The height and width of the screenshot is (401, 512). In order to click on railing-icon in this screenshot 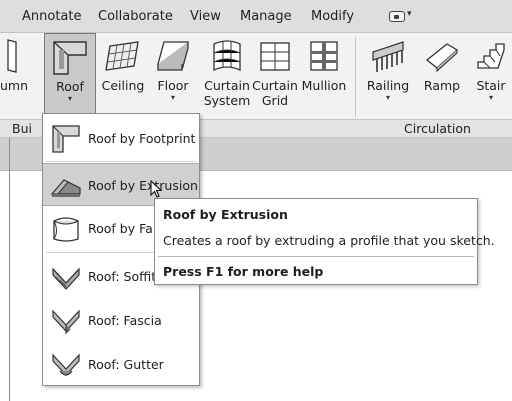, I will do `click(388, 56)`.